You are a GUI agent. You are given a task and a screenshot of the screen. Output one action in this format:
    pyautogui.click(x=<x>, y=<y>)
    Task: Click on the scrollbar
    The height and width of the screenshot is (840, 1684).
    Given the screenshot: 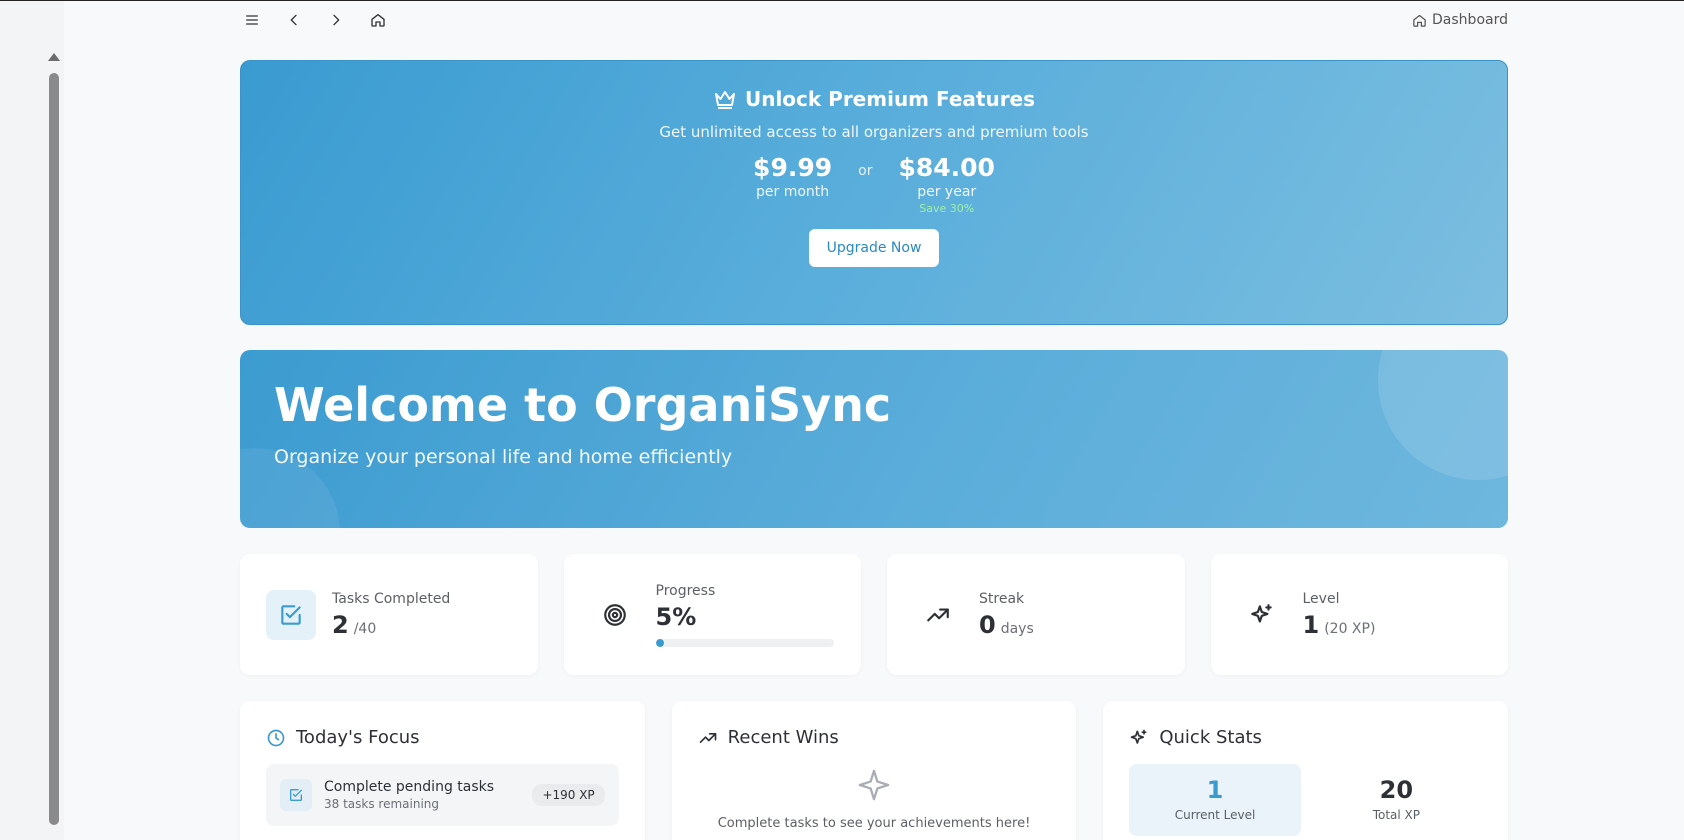 What is the action you would take?
    pyautogui.click(x=54, y=446)
    